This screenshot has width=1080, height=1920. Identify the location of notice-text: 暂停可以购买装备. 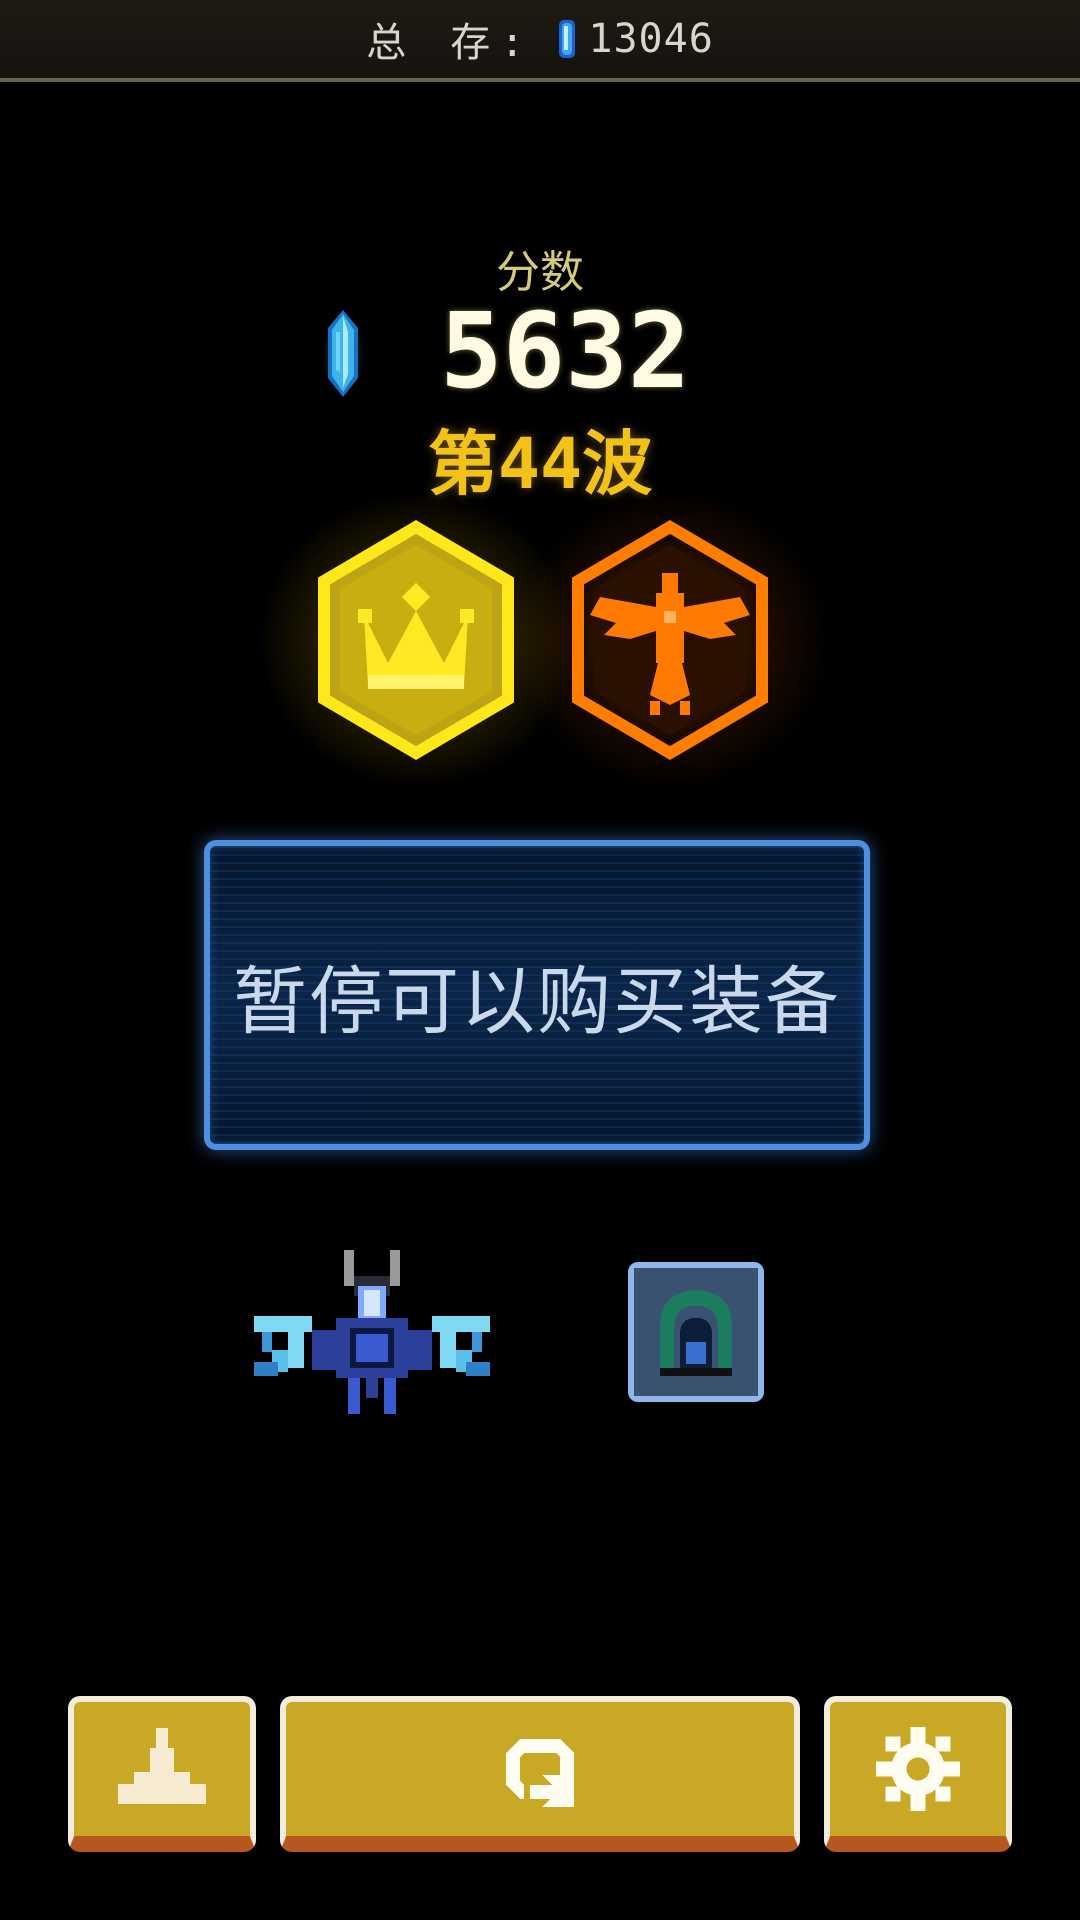
(537, 1001).